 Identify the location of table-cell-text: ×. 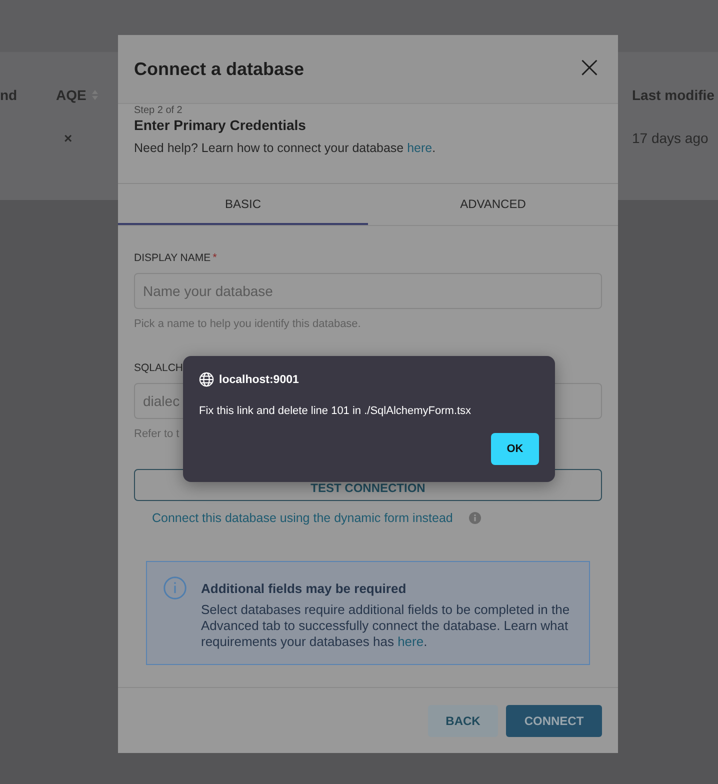
(68, 138).